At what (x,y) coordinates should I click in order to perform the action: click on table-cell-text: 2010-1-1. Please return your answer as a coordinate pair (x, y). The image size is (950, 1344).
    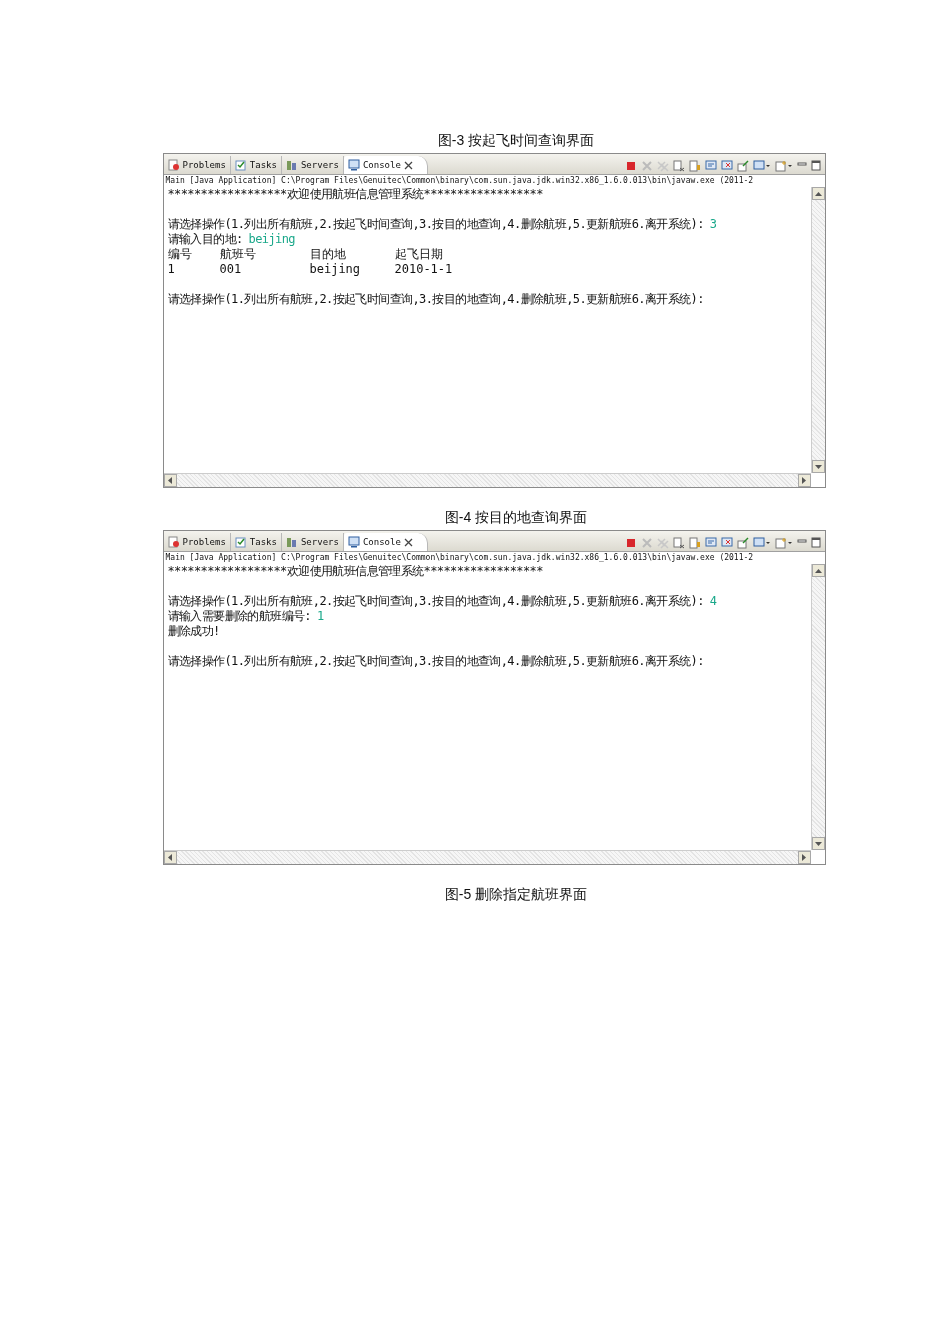
    Looking at the image, I should click on (424, 269).